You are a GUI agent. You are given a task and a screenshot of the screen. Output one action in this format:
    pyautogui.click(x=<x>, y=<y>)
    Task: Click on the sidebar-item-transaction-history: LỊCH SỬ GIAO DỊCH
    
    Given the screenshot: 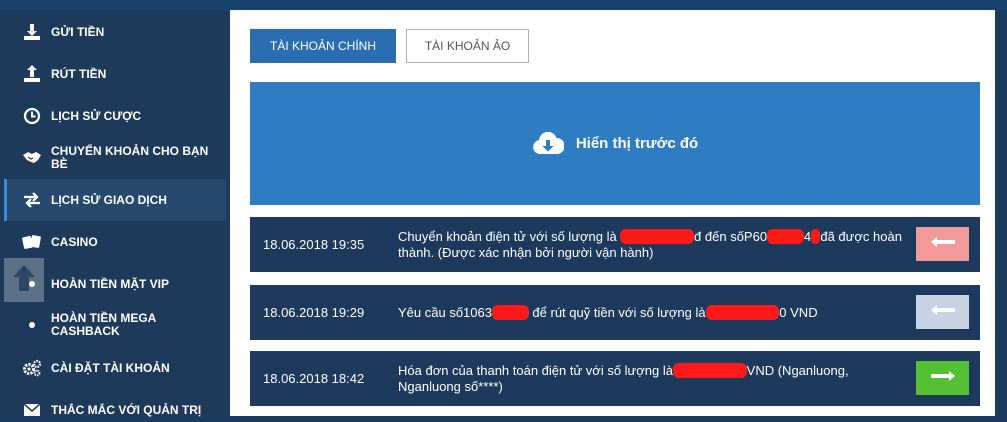 What is the action you would take?
    pyautogui.click(x=115, y=200)
    